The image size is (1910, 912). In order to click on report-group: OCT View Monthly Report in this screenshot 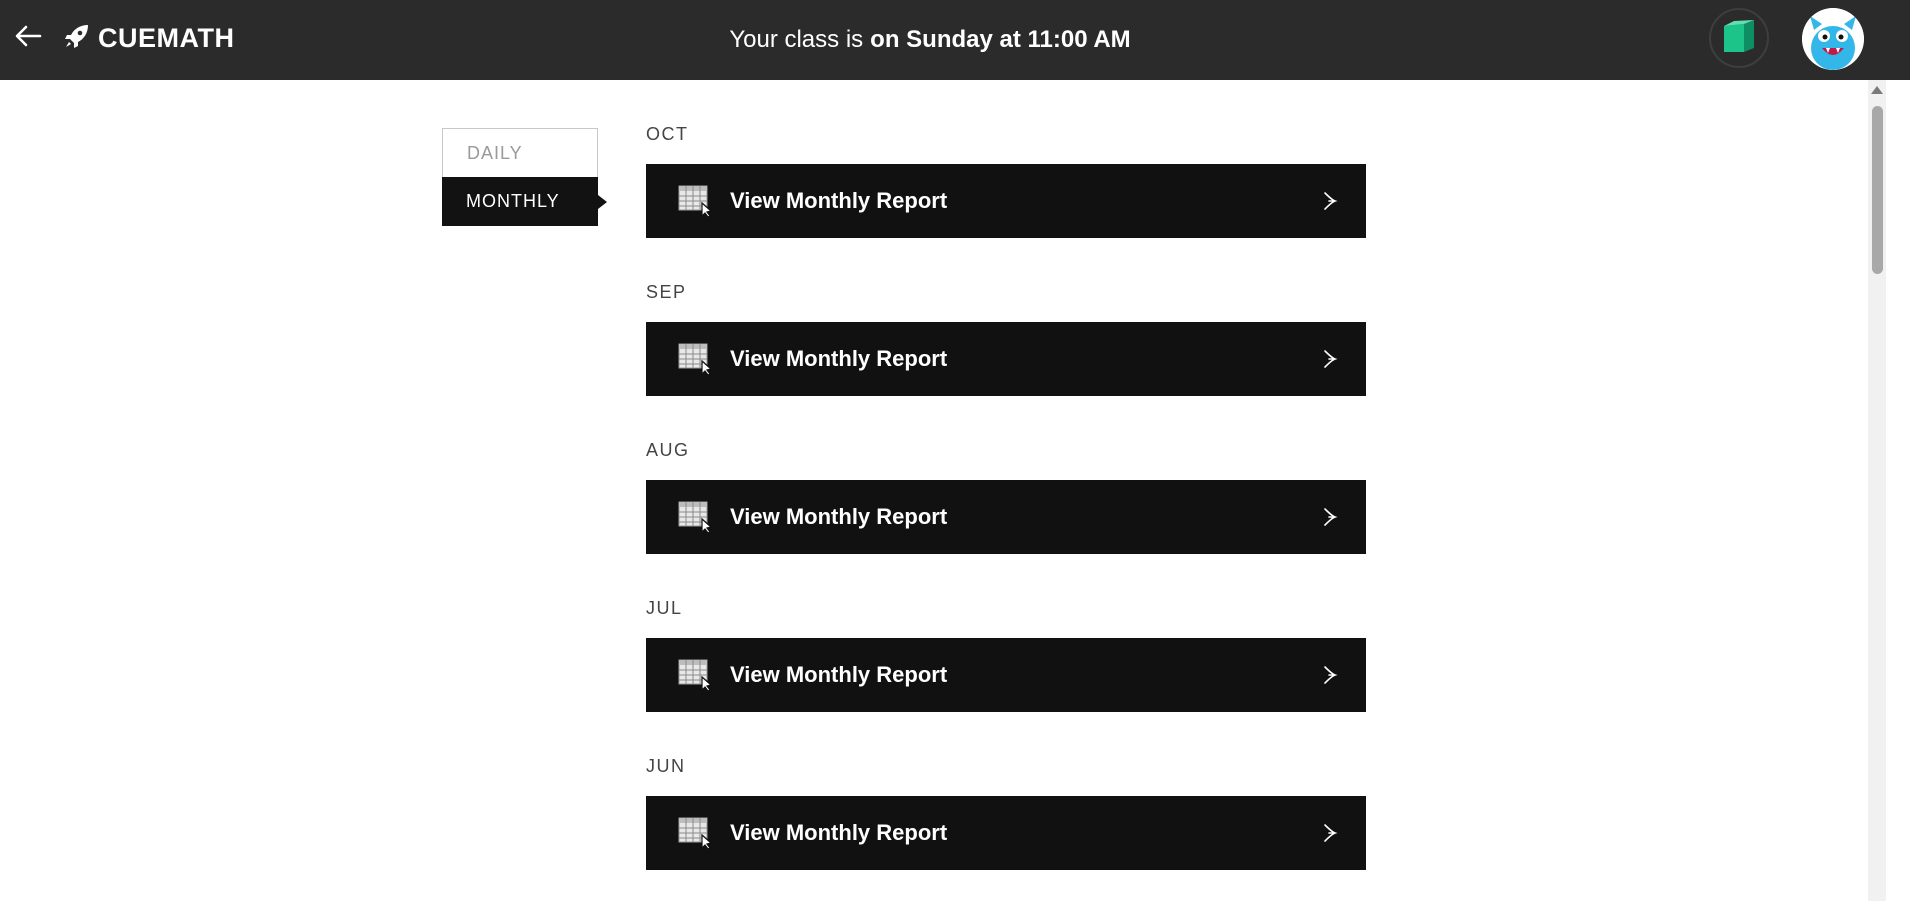, I will do `click(1006, 201)`.